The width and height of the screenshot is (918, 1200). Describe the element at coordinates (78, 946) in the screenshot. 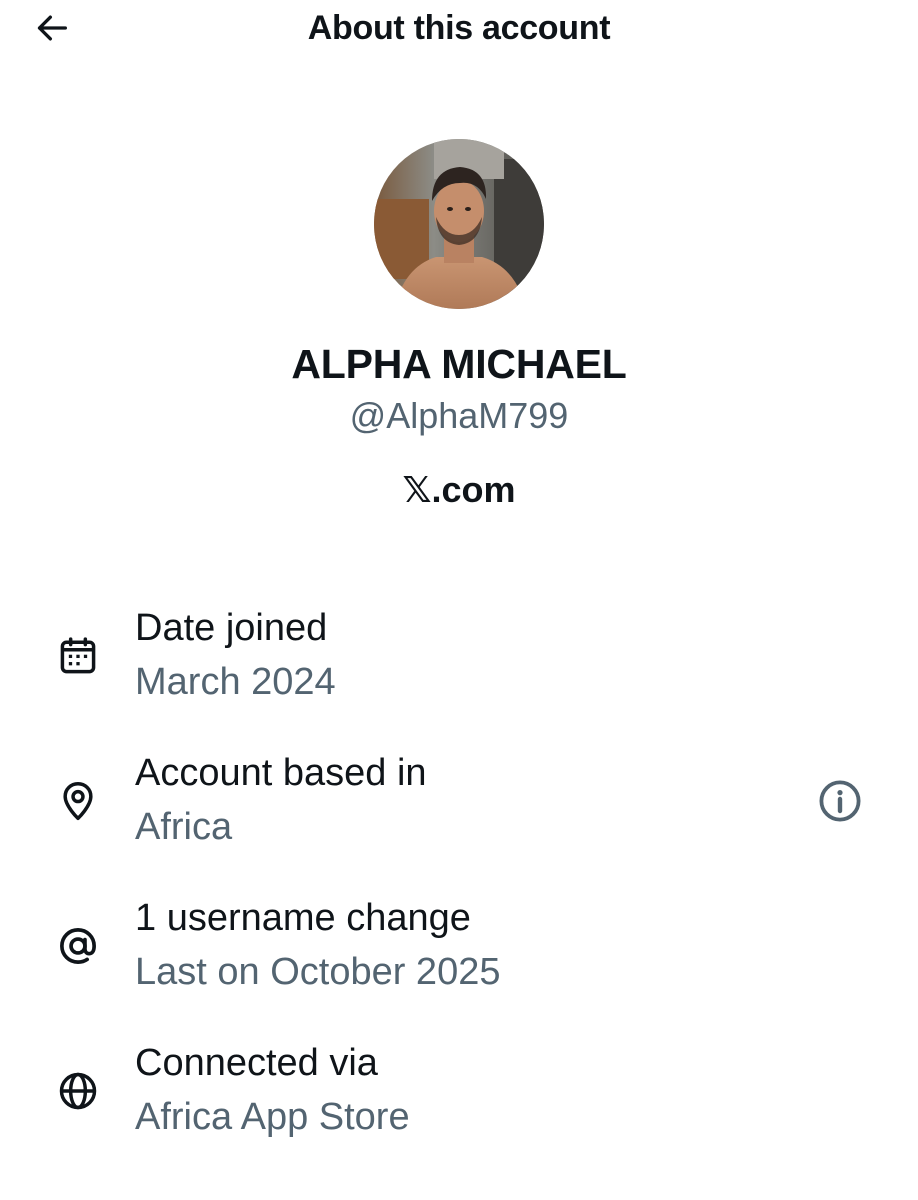

I see `at-sign-icon` at that location.